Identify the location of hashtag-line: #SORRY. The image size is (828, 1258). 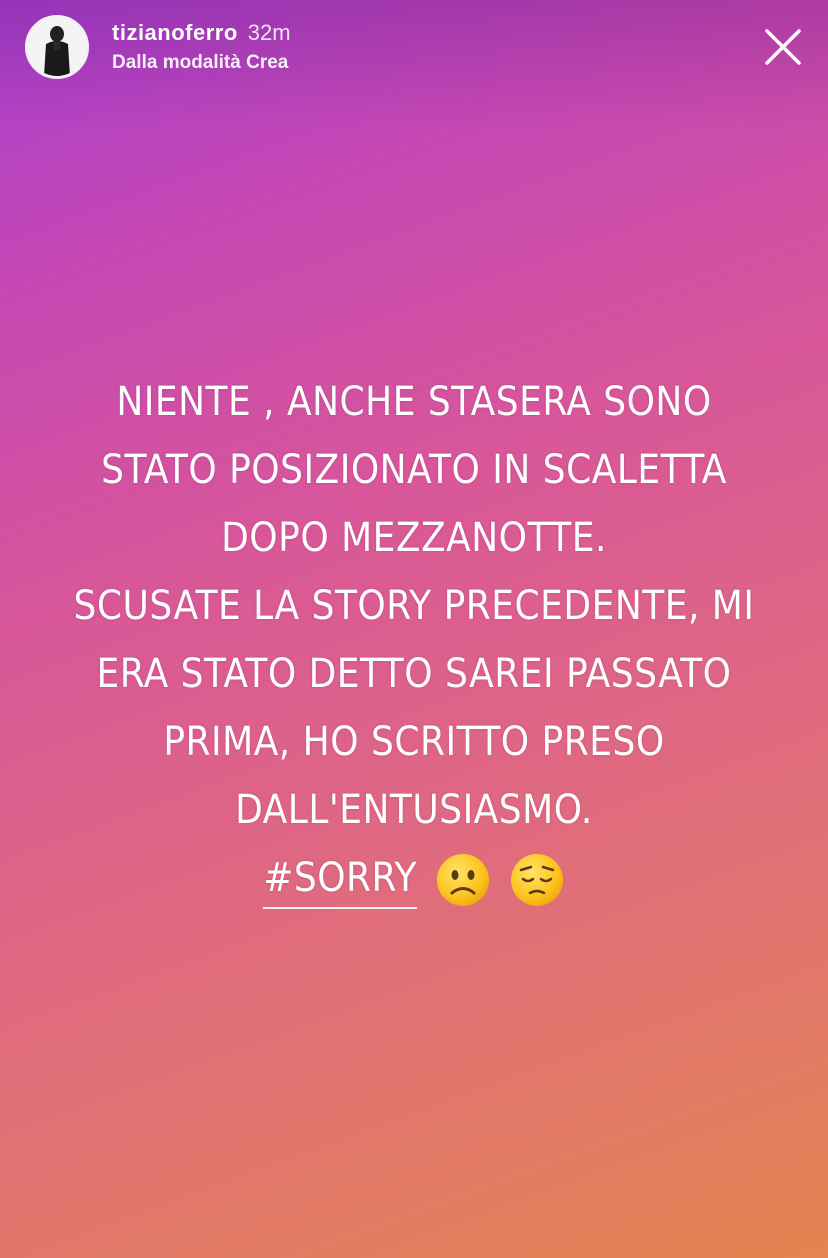
(414, 878).